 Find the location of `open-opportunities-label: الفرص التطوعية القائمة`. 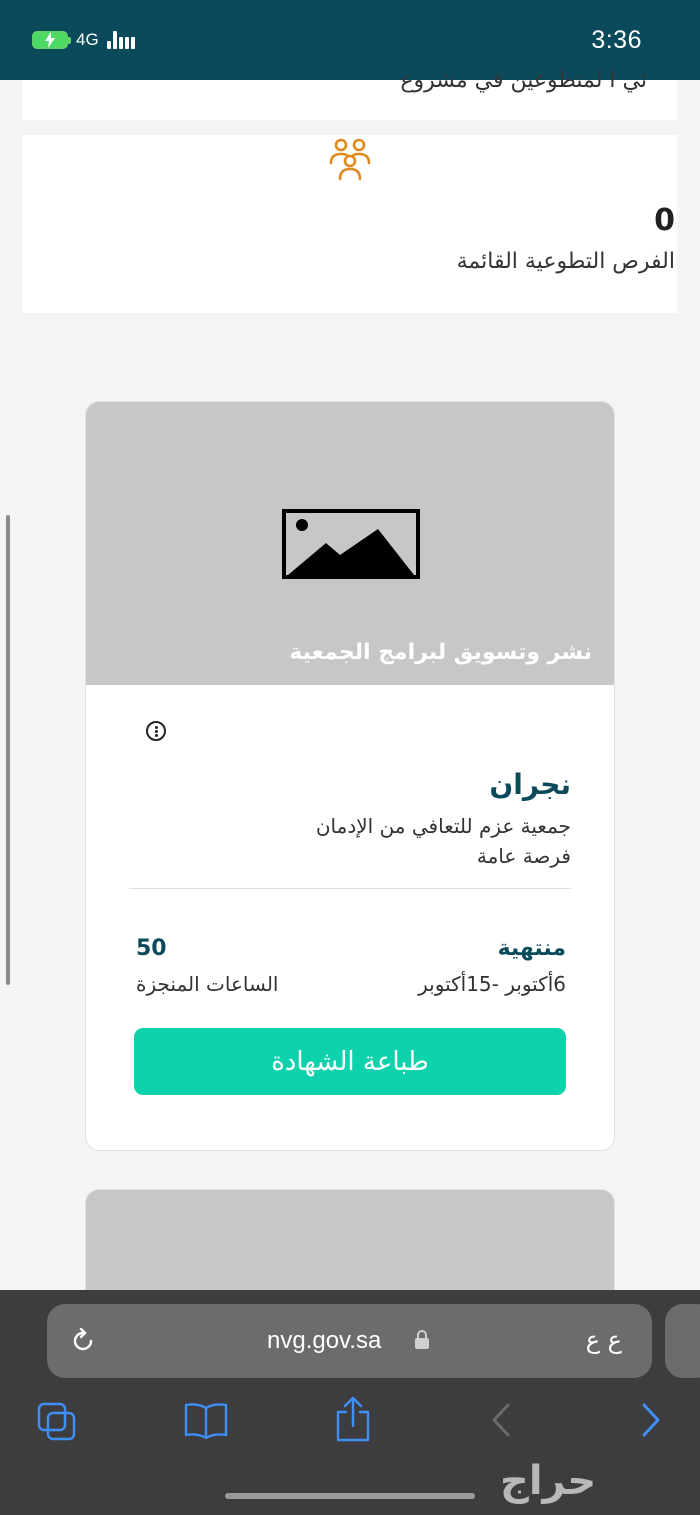

open-opportunities-label: الفرص التطوعية القائمة is located at coordinates (565, 261).